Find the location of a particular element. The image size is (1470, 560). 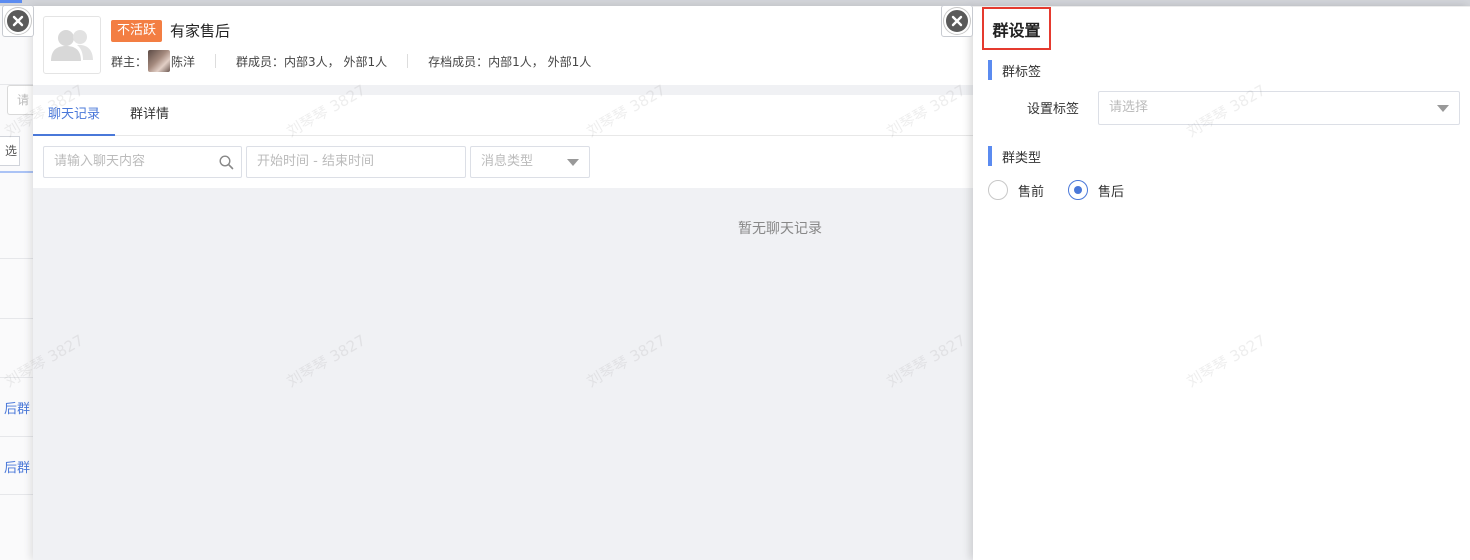

tag-section-header: 群标签 is located at coordinates (1014, 70).